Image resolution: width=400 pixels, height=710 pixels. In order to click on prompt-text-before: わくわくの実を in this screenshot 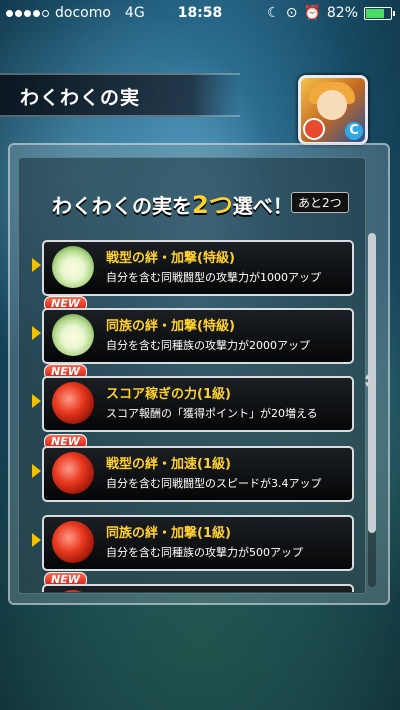, I will do `click(122, 206)`.